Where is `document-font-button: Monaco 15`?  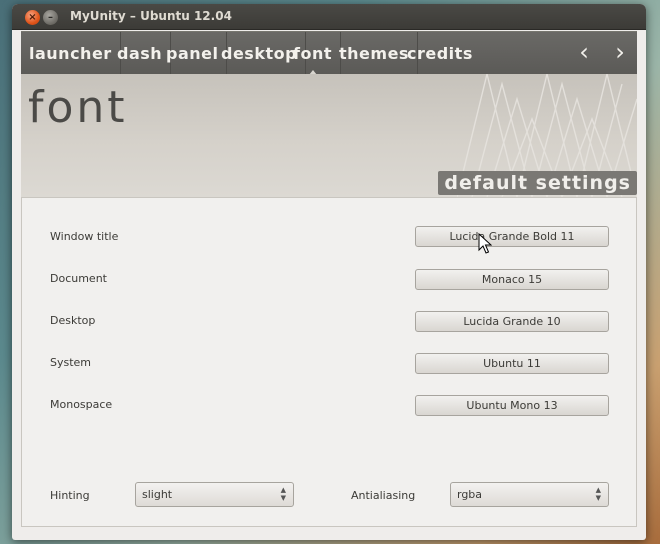 document-font-button: Monaco 15 is located at coordinates (512, 279).